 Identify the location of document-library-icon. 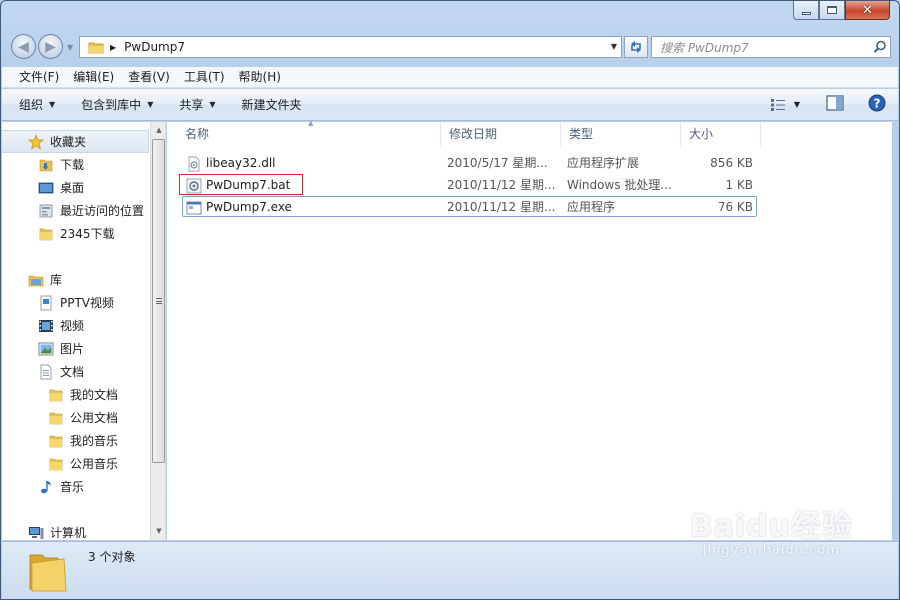
(46, 372).